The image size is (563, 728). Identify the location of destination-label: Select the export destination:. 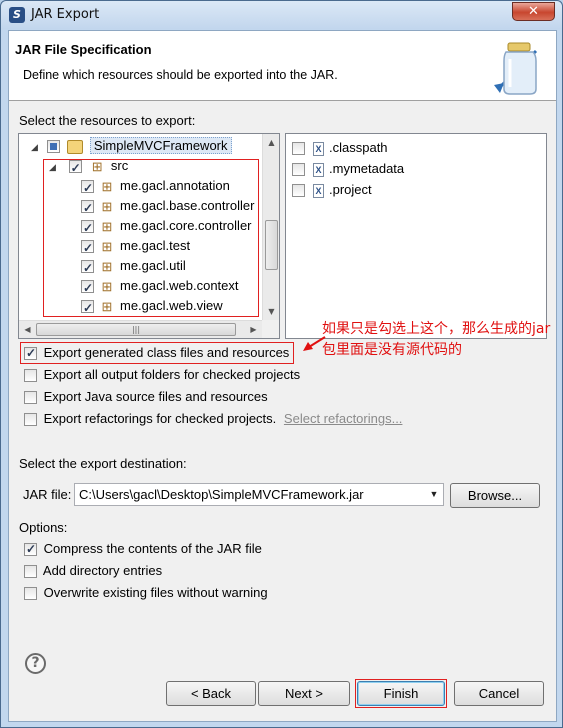
(103, 463).